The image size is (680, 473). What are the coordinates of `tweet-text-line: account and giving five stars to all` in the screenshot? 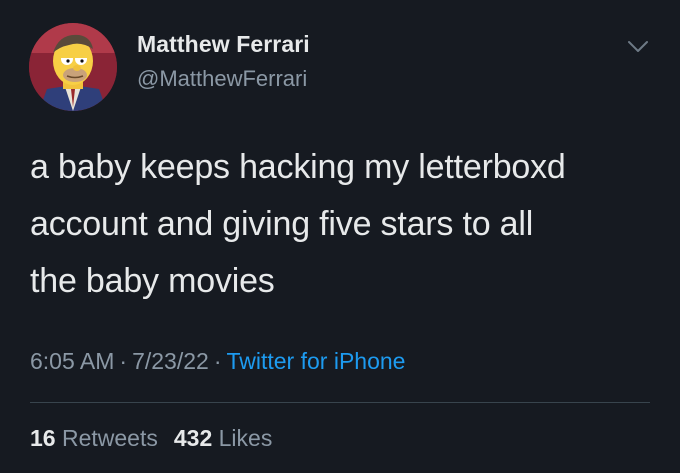 It's located at (282, 224).